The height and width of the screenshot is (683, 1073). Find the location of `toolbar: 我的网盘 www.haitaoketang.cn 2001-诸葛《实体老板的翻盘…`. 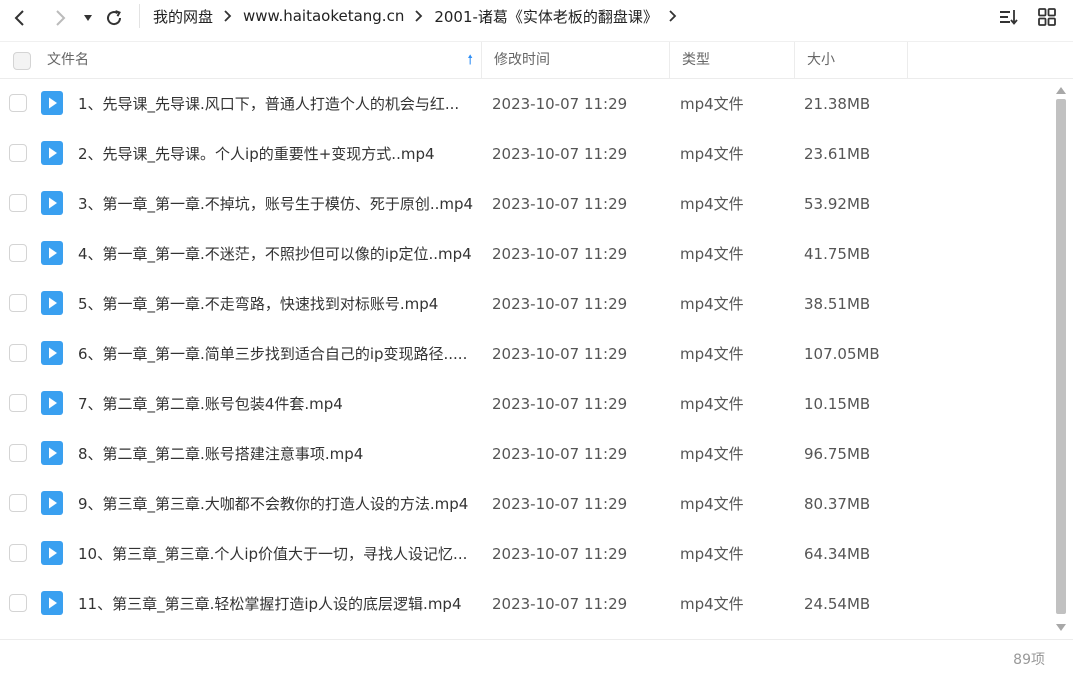

toolbar: 我的网盘 www.haitaoketang.cn 2001-诸葛《实体老板的翻盘… is located at coordinates (536, 18).